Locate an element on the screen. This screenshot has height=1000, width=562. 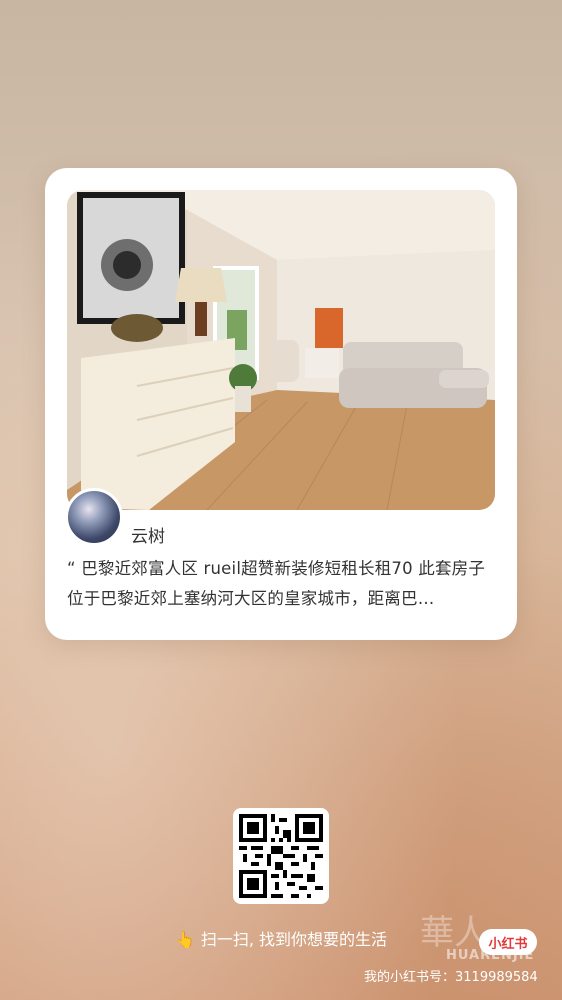
qr-code is located at coordinates (281, 856).